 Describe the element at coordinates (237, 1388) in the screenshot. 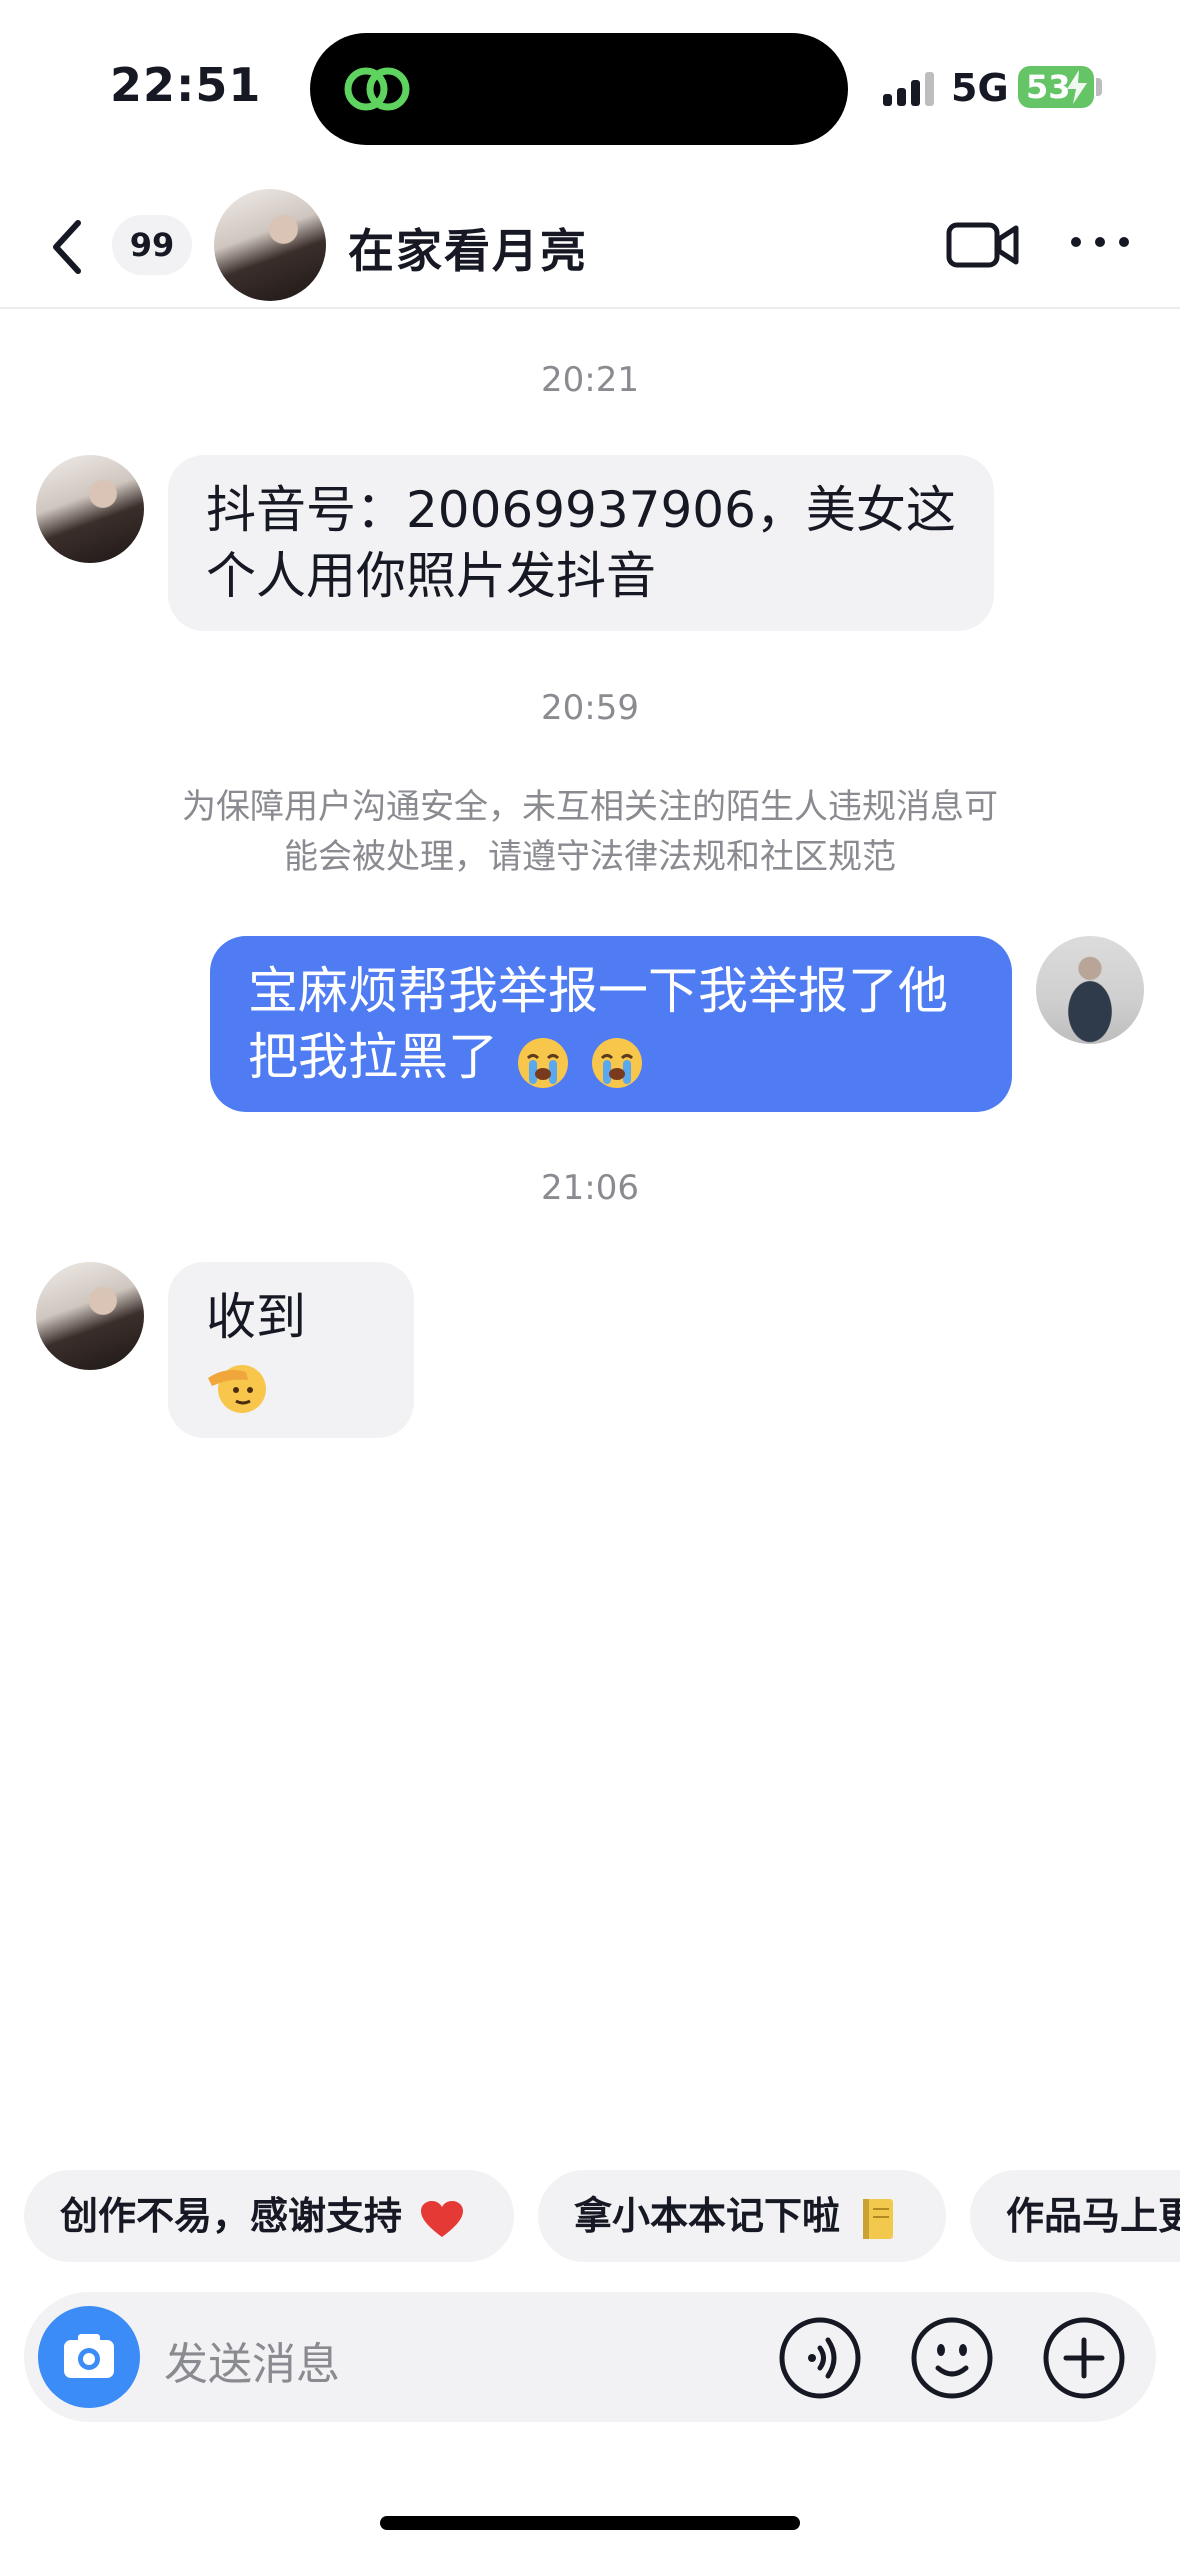

I see `saluting-face-emoji-icon` at that location.